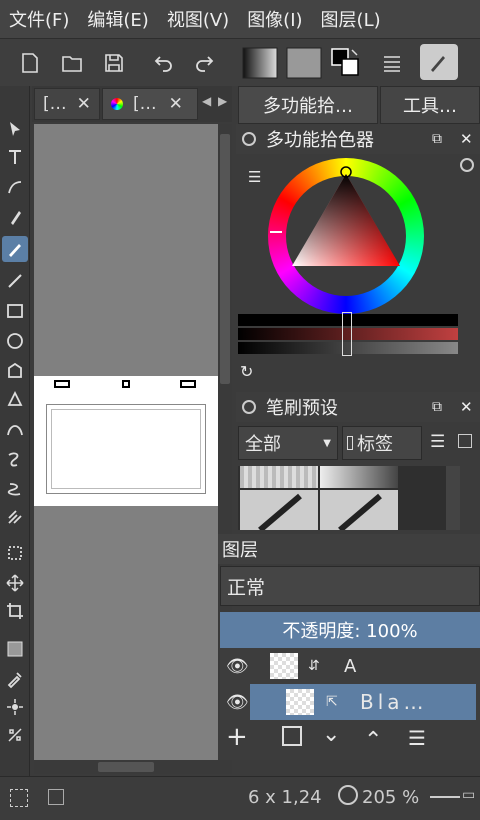  I want to click on layer-name: A, so click(350, 666).